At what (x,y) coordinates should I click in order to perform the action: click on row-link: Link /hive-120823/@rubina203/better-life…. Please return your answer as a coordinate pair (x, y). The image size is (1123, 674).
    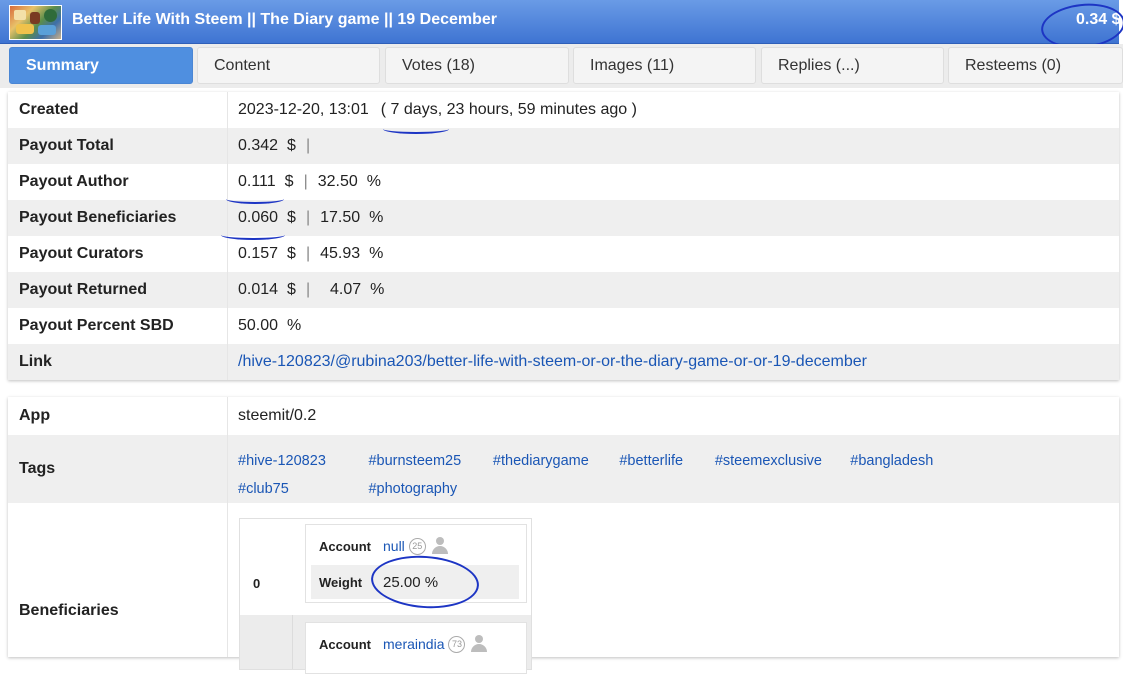
    Looking at the image, I should click on (563, 362).